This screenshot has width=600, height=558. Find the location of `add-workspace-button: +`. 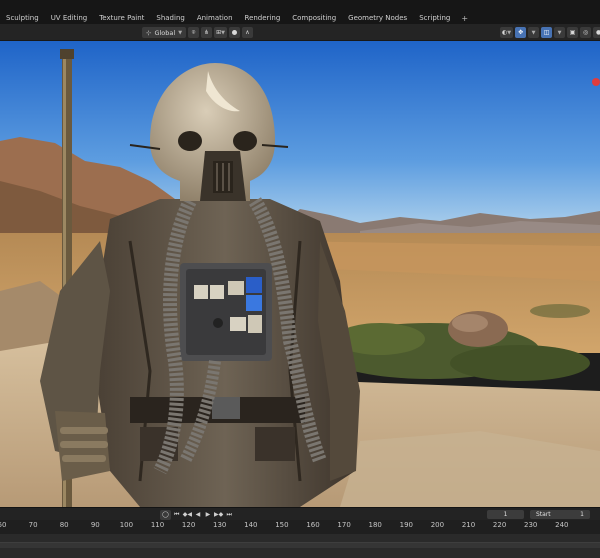

add-workspace-button: + is located at coordinates (464, 18).